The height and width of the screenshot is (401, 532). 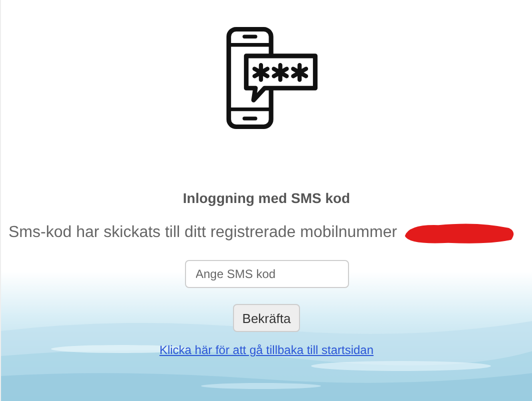 What do you see at coordinates (203, 233) in the screenshot?
I see `message-text: Sms-kod har skickats till ditt registrerade mobilnummer` at bounding box center [203, 233].